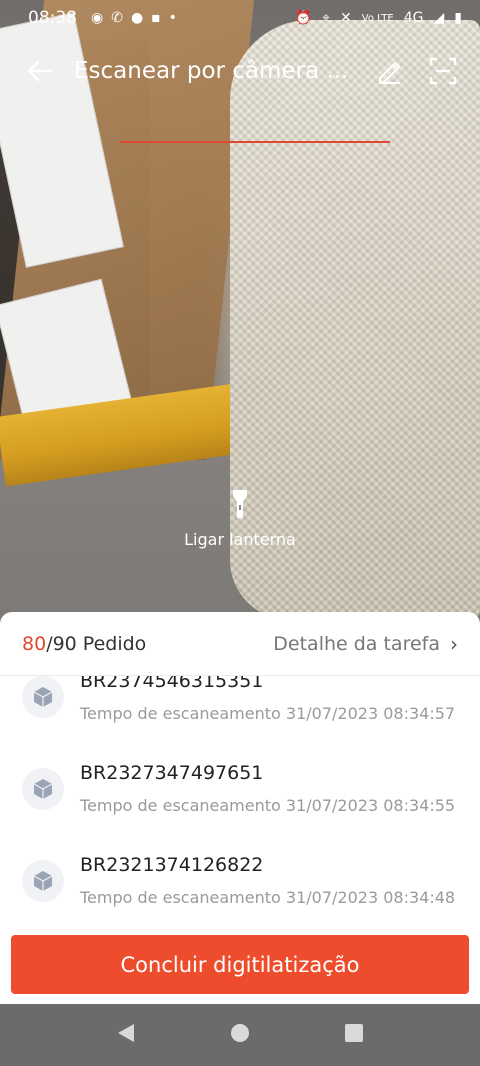 The width and height of the screenshot is (480, 1066). What do you see at coordinates (346, 18) in the screenshot?
I see `mute-icon: ✕` at bounding box center [346, 18].